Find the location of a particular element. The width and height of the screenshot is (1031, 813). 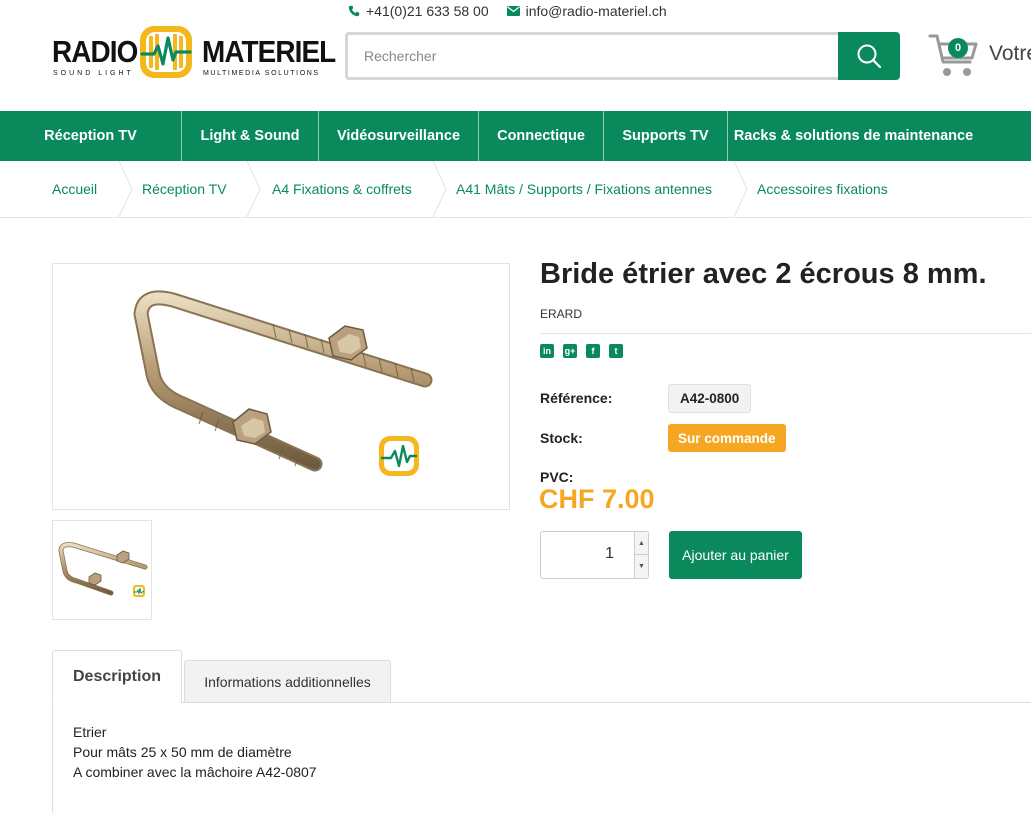

phone-icon is located at coordinates (354, 11).